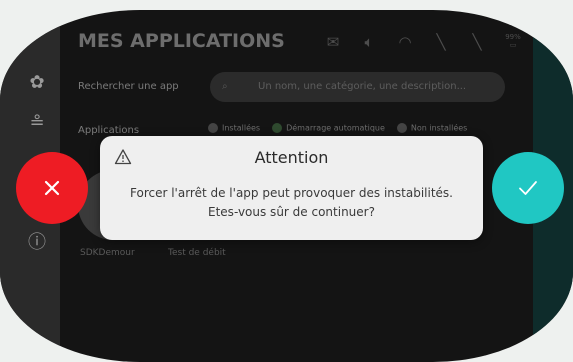 The height and width of the screenshot is (362, 573). What do you see at coordinates (291, 157) in the screenshot?
I see `dialog-title: Attention` at bounding box center [291, 157].